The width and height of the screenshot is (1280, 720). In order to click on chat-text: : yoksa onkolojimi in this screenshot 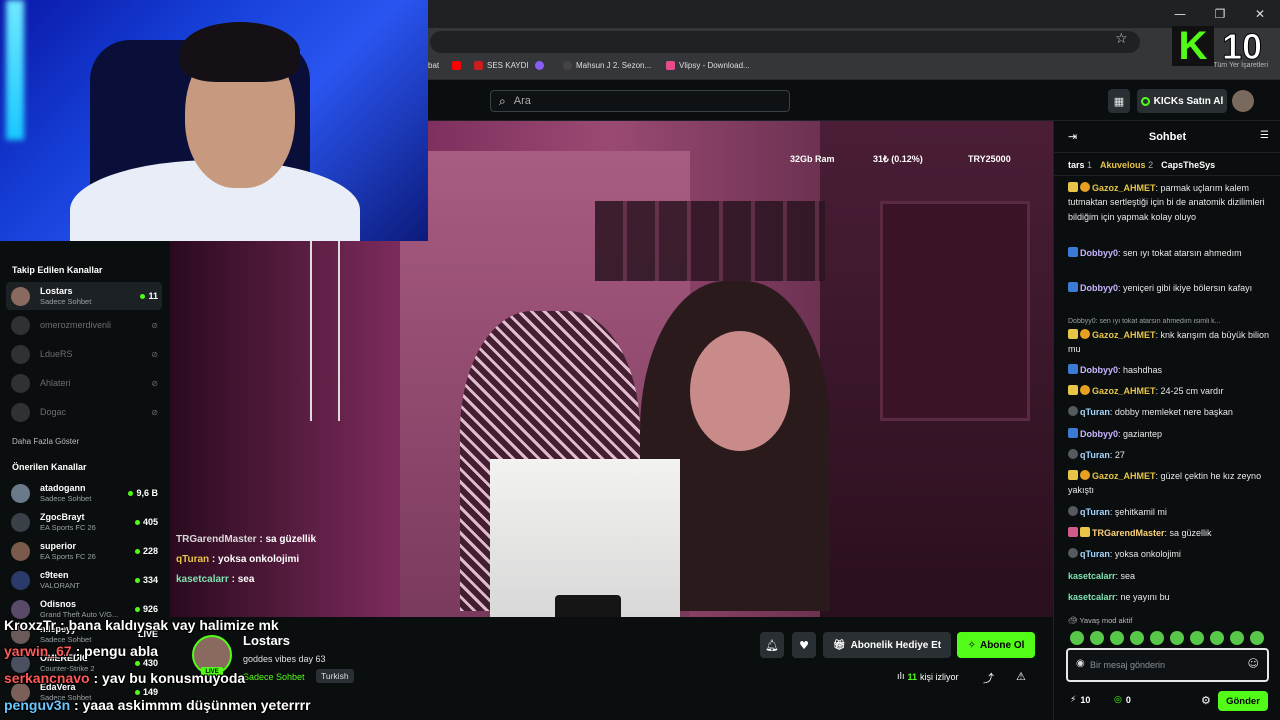, I will do `click(254, 559)`.